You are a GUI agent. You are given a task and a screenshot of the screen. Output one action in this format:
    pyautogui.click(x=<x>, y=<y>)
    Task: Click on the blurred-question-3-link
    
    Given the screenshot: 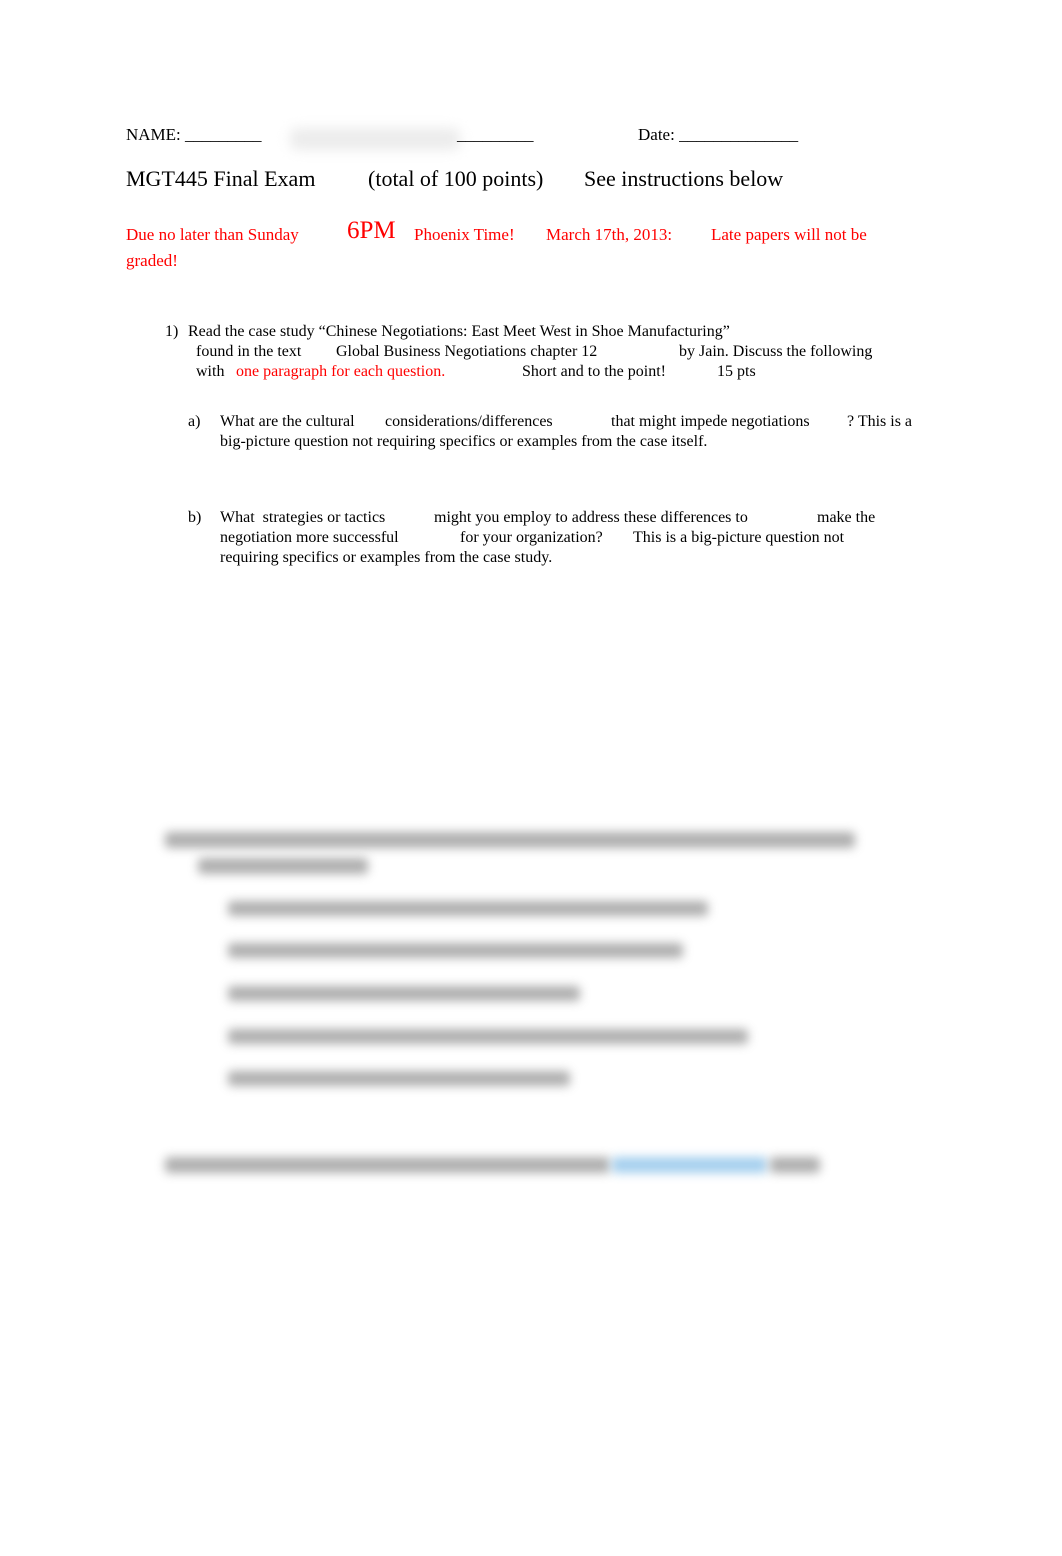 What is the action you would take?
    pyautogui.click(x=689, y=1165)
    